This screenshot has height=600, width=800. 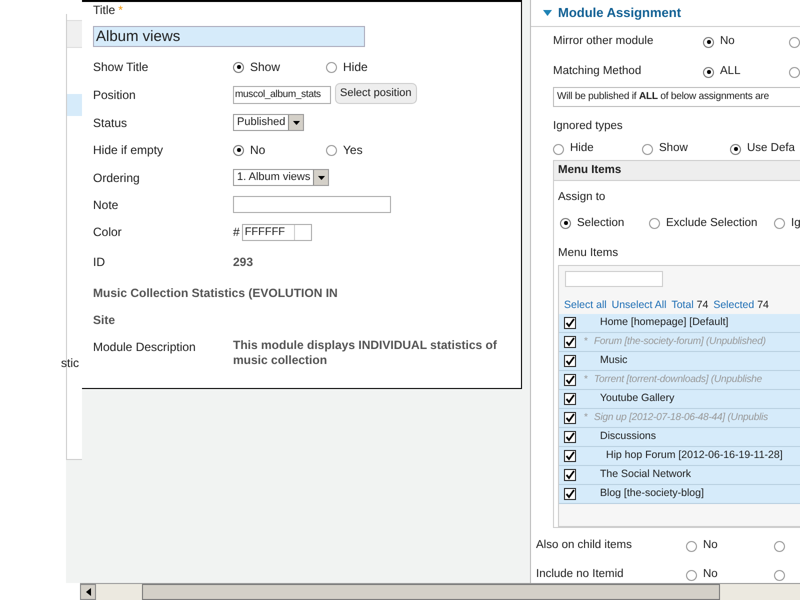 I want to click on list-link: Selected, so click(x=733, y=306).